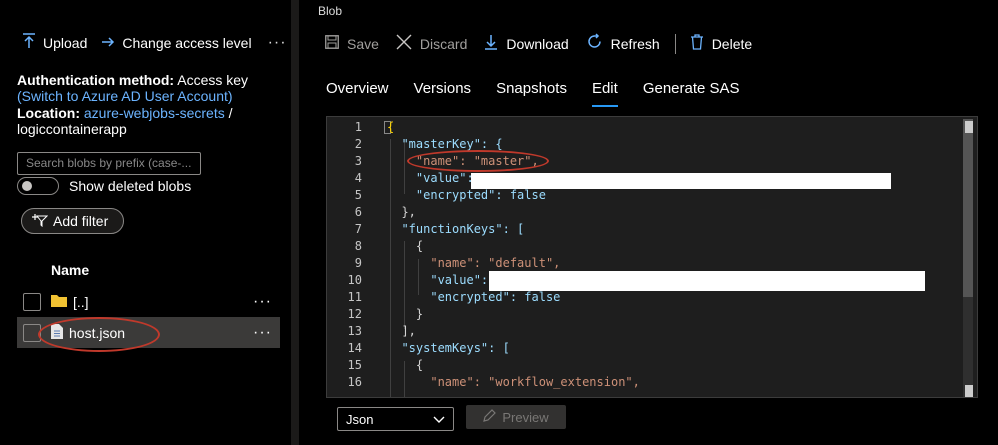 This screenshot has width=998, height=445. I want to click on preview-label: Preview, so click(525, 417).